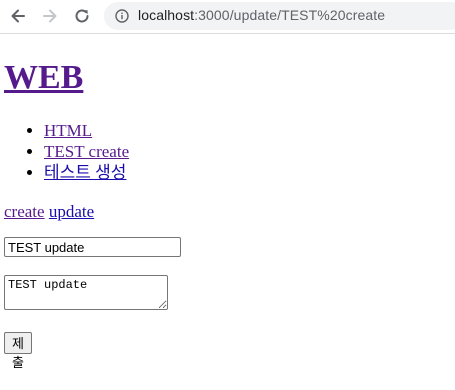  I want to click on reload-icon, so click(82, 16).